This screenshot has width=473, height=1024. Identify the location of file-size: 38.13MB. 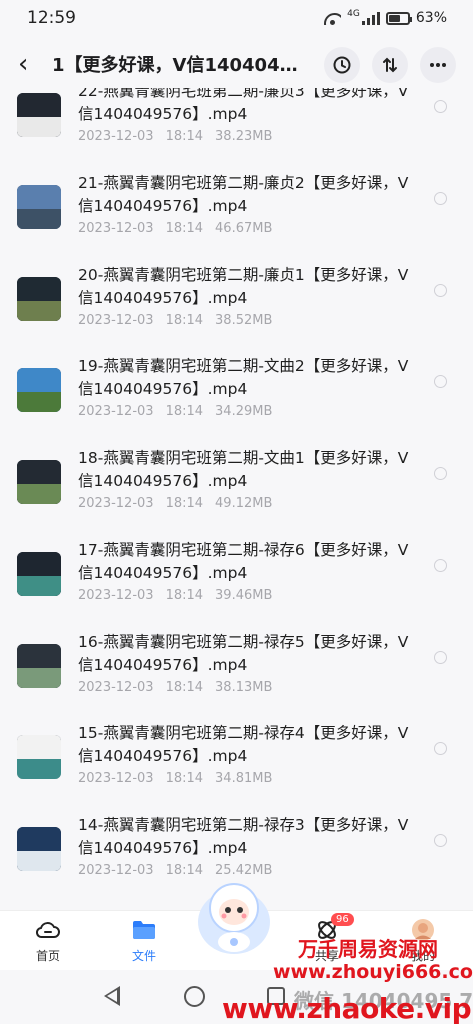
(244, 687).